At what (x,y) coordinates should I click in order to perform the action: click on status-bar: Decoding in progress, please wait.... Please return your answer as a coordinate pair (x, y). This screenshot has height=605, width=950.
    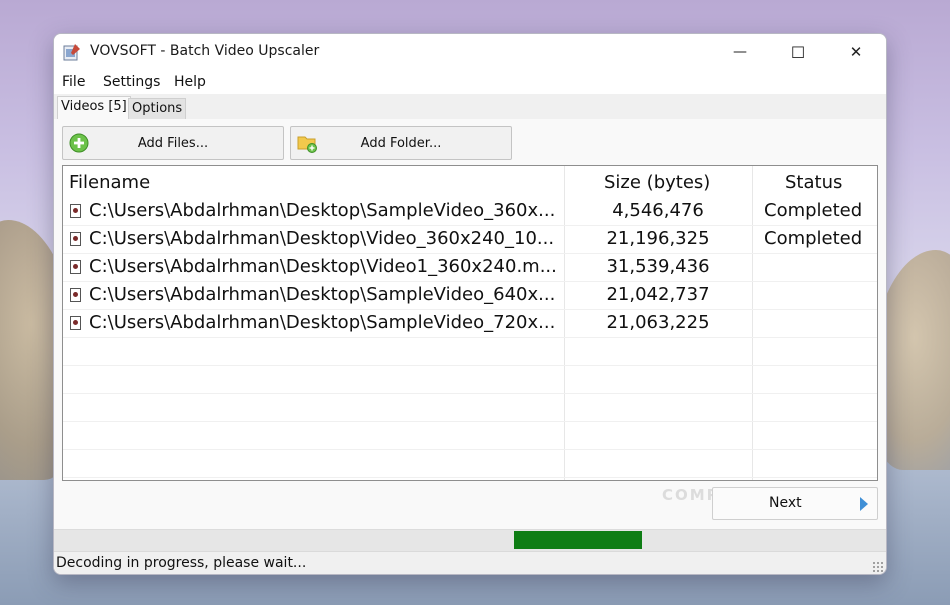
    Looking at the image, I should click on (470, 562).